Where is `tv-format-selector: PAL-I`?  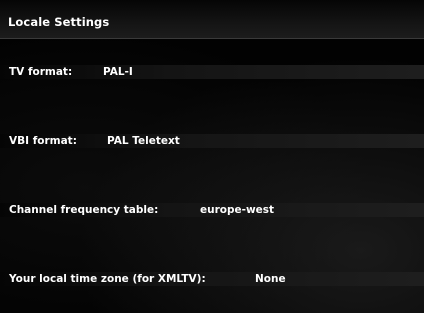
tv-format-selector: PAL-I is located at coordinates (118, 72).